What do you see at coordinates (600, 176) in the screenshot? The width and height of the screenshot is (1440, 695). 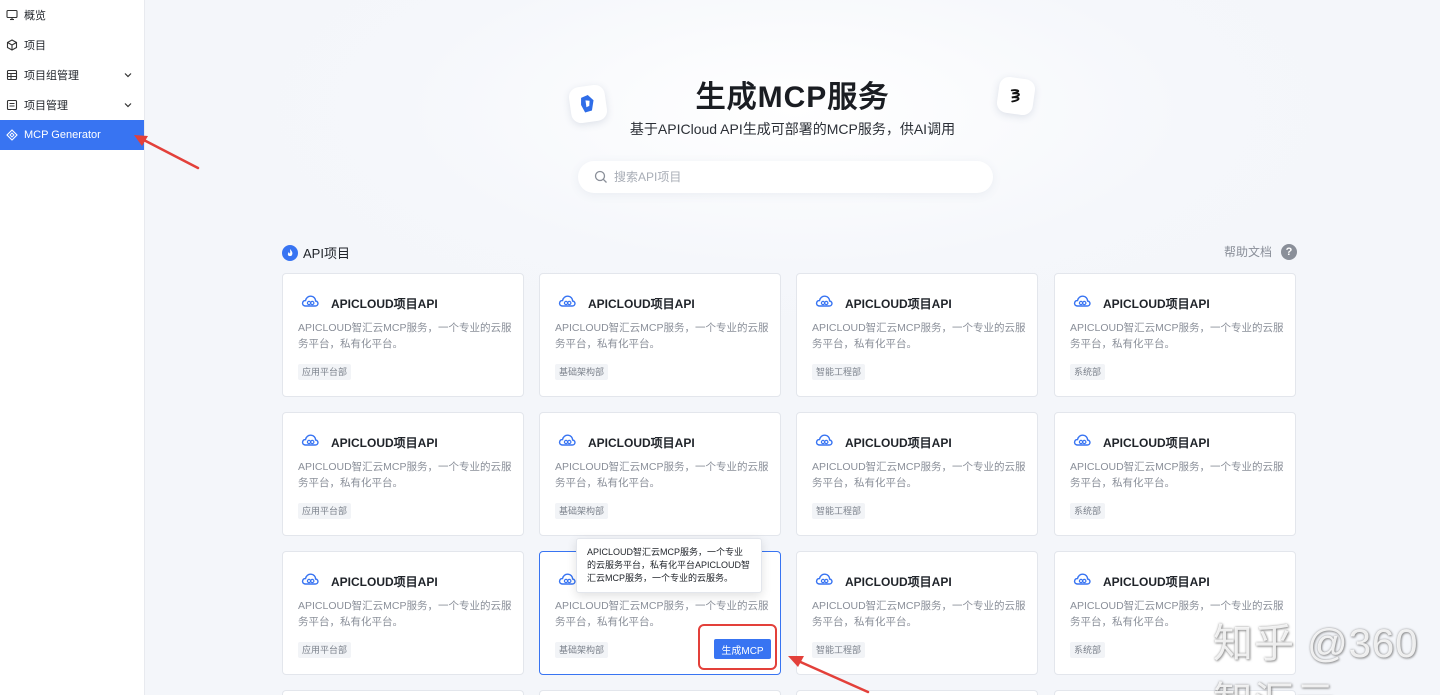 I see `search-icon` at bounding box center [600, 176].